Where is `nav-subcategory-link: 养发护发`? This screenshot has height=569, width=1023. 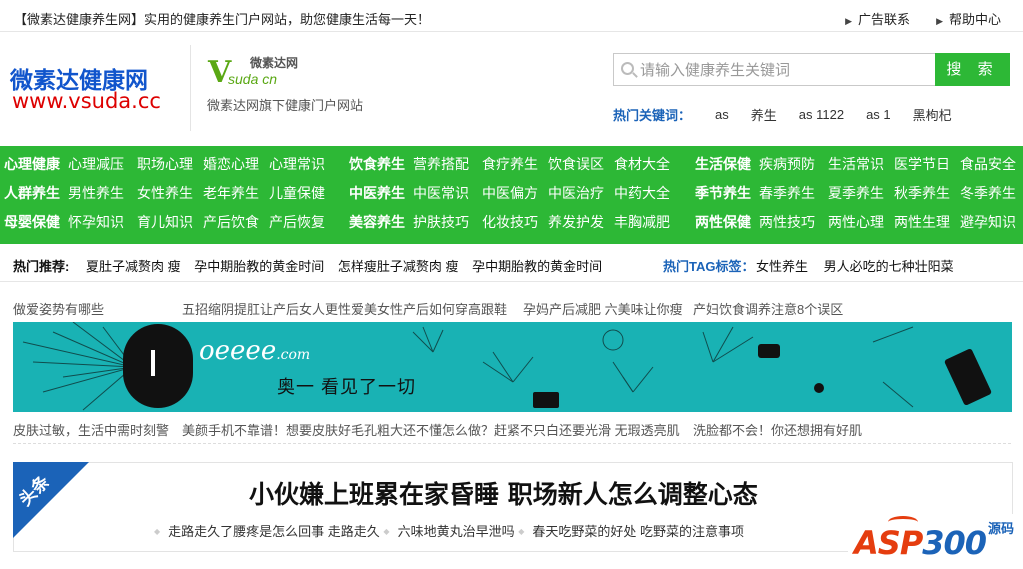
nav-subcategory-link: 养发护发 is located at coordinates (576, 222).